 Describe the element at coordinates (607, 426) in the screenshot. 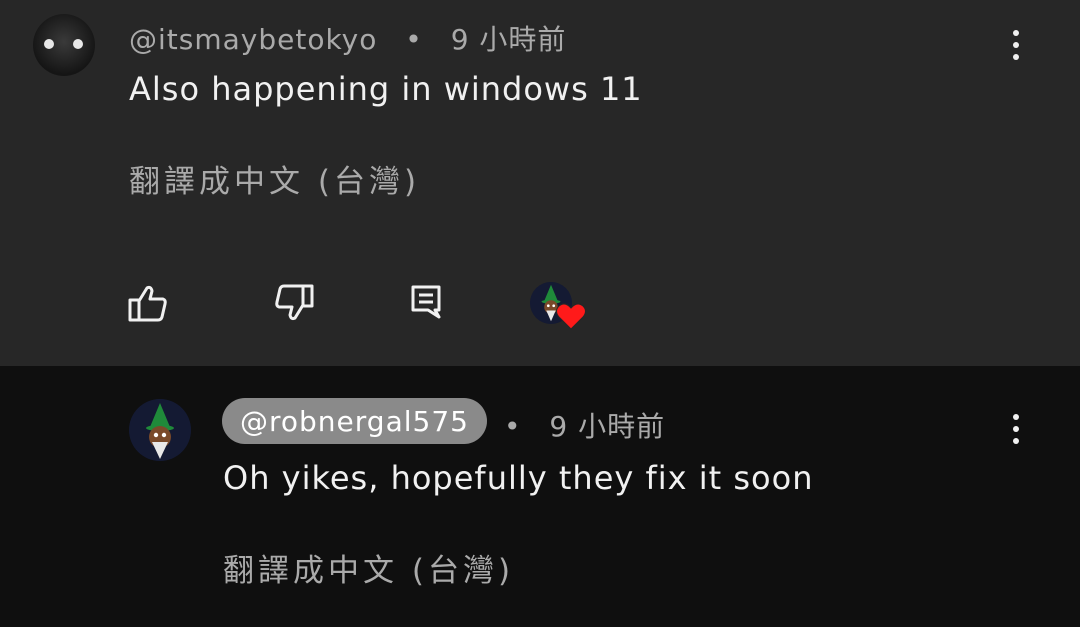

I see `reply-time: 9 小時前` at that location.